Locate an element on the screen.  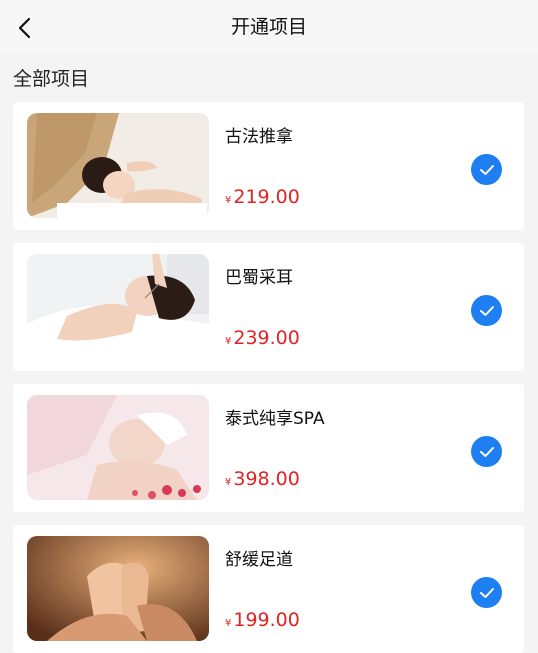
project-name: 舒缓足道 is located at coordinates (259, 560).